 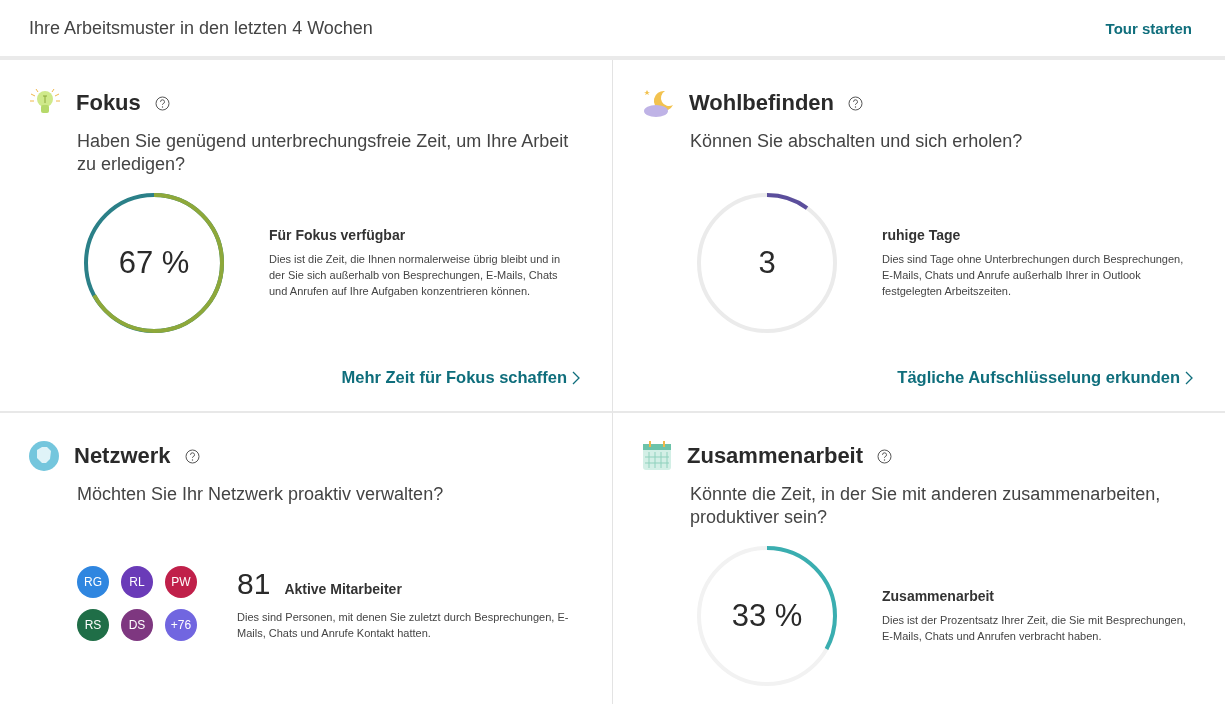 I want to click on metric-description: Dies sind Tage ohne Unterbrechungen durch Besprechungen, E-Mails, Chats und Anrufe außerhalb Ihrer in Outlook festgelegten Arbeitszeiten., so click(x=1033, y=275).